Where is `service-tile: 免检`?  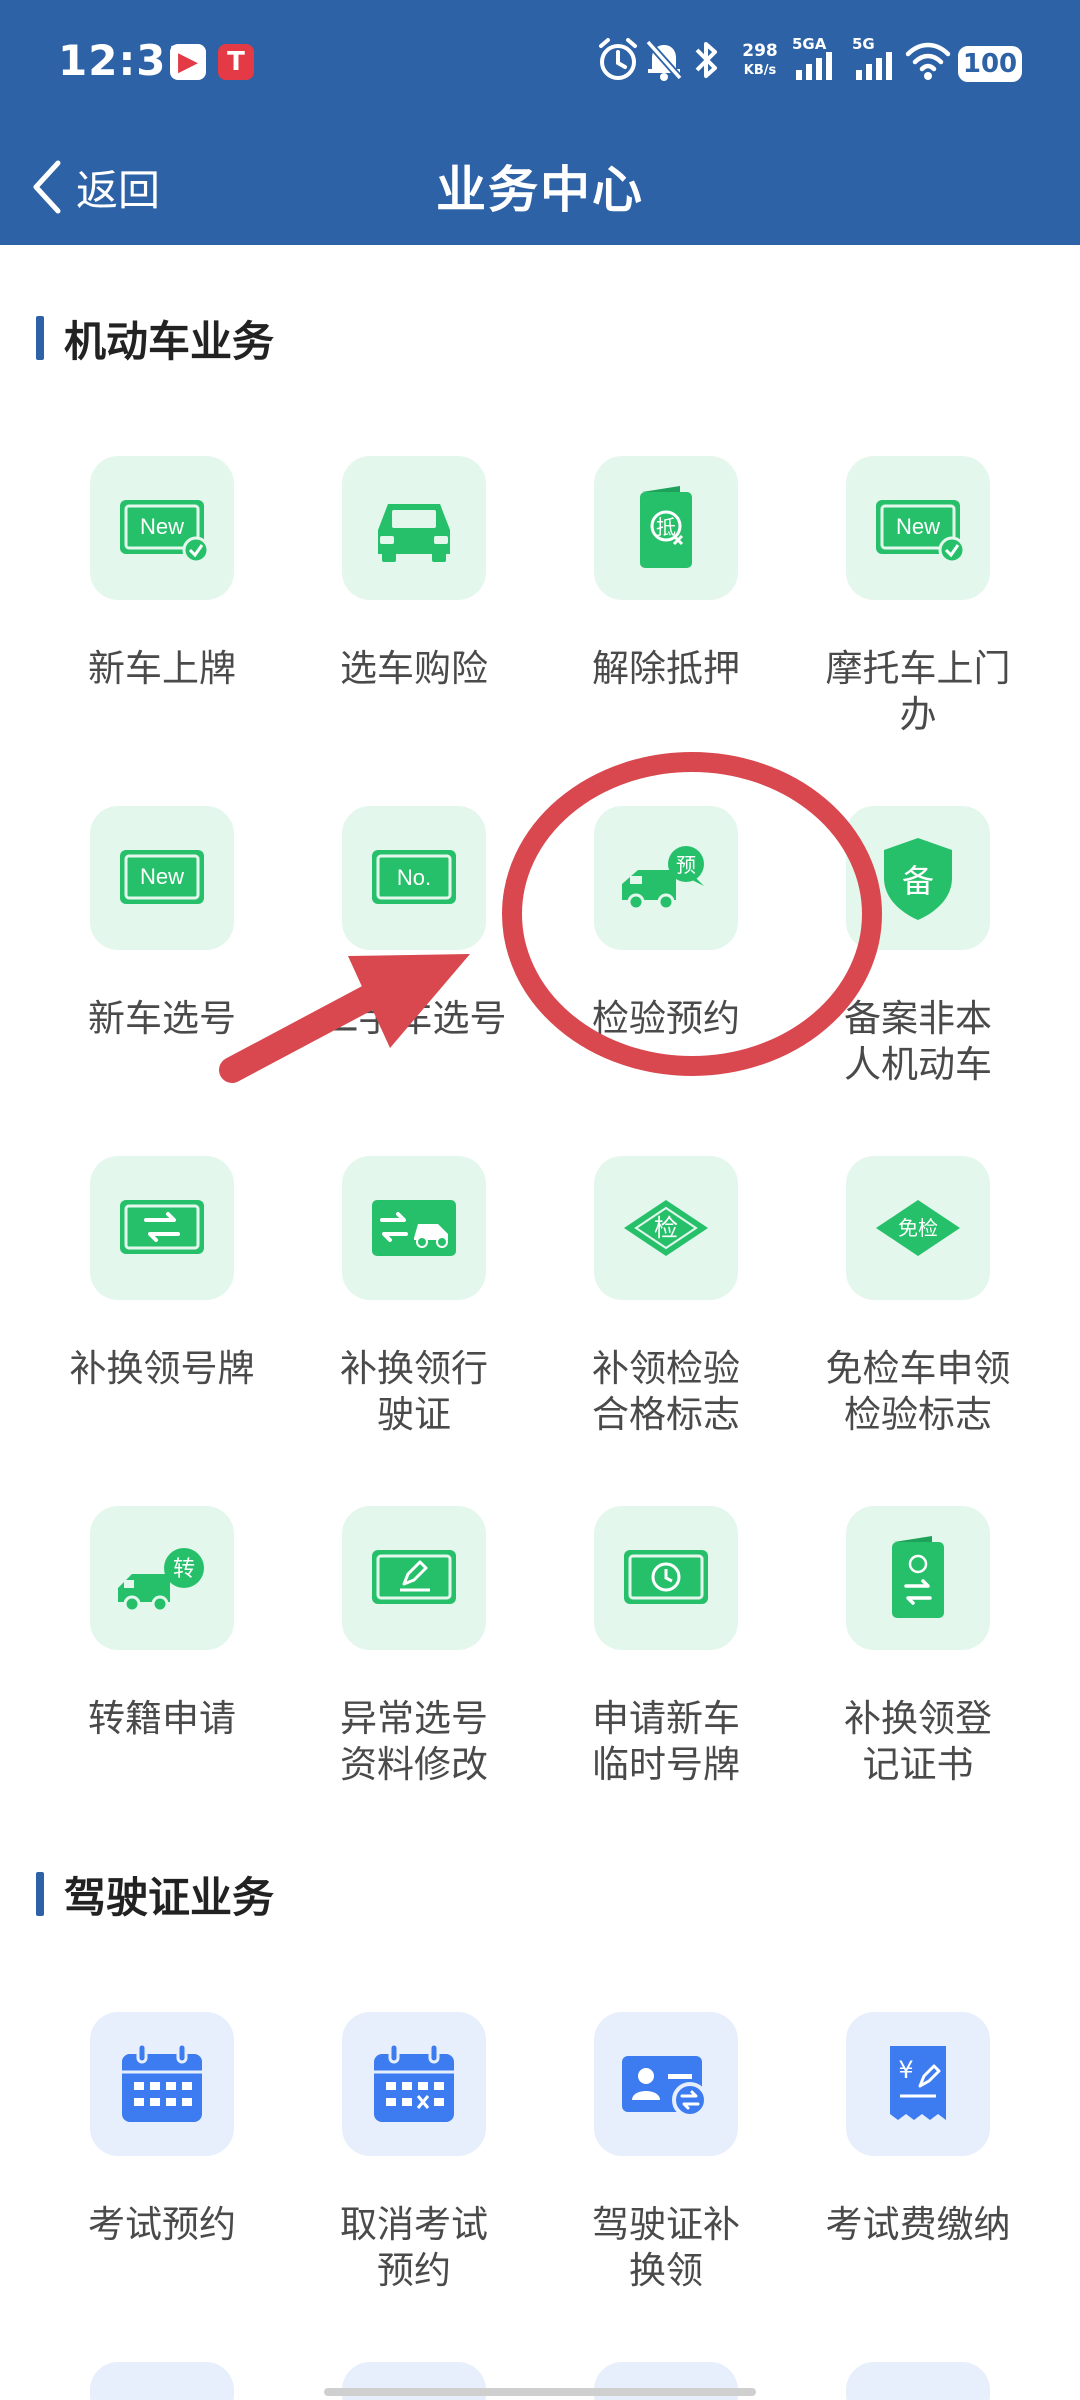
service-tile: 免检 is located at coordinates (918, 1228).